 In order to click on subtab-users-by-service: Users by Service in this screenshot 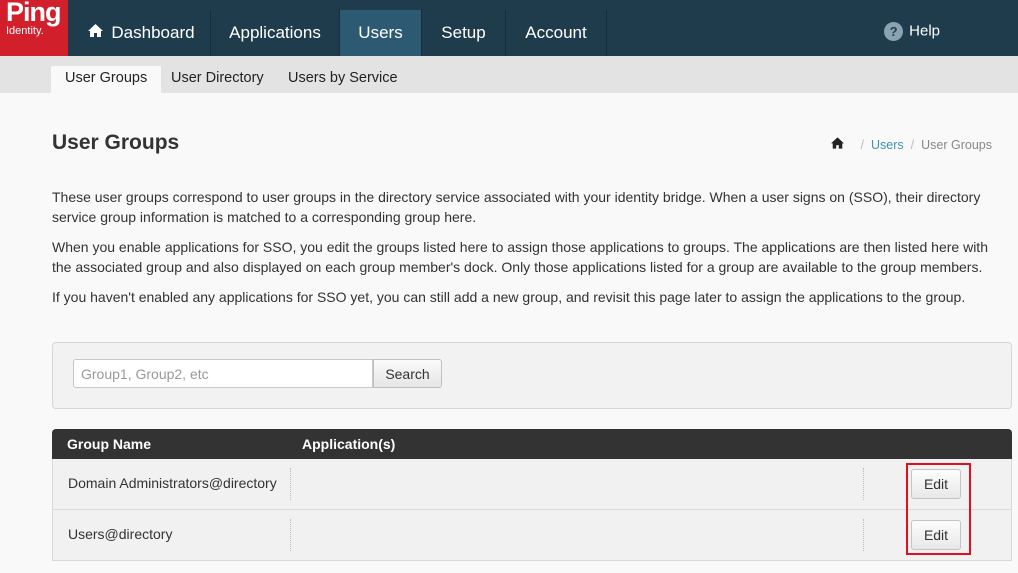, I will do `click(343, 79)`.